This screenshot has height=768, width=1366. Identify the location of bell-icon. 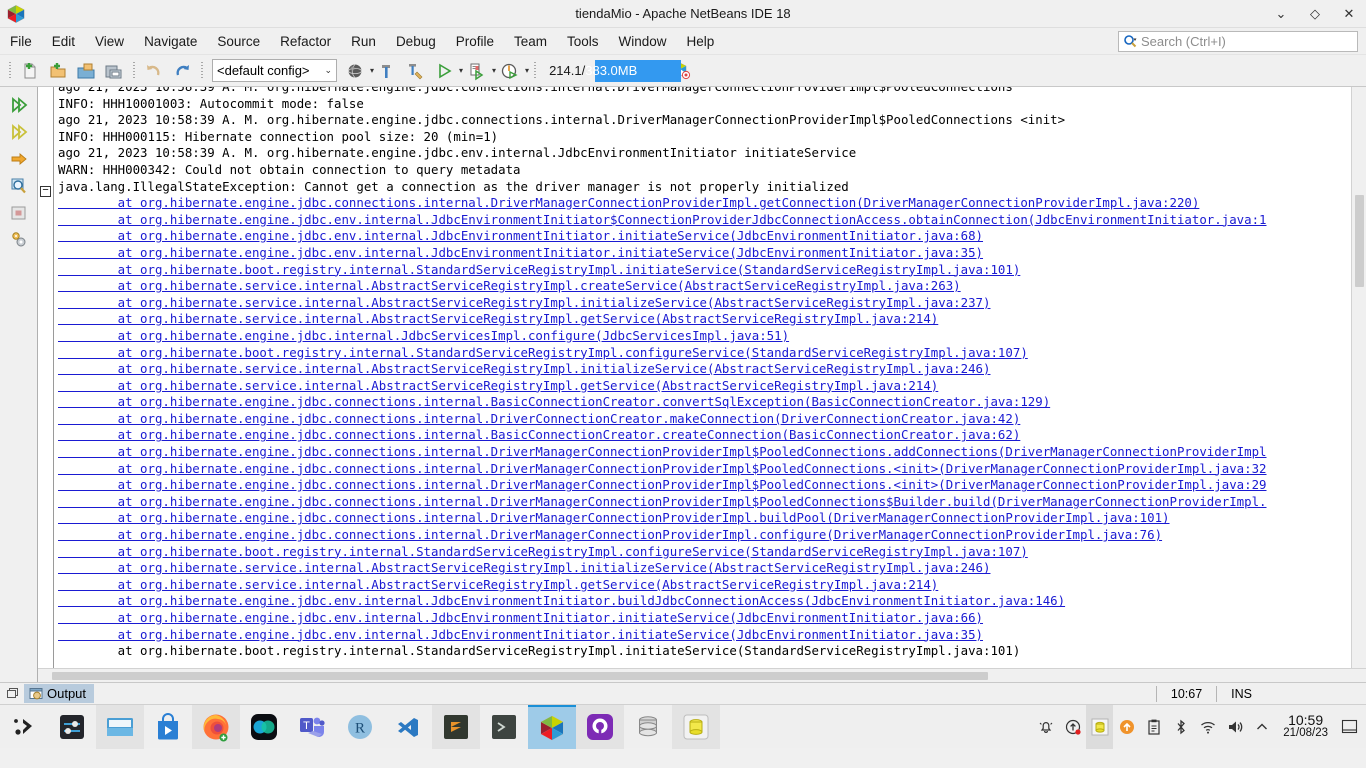
(1045, 727).